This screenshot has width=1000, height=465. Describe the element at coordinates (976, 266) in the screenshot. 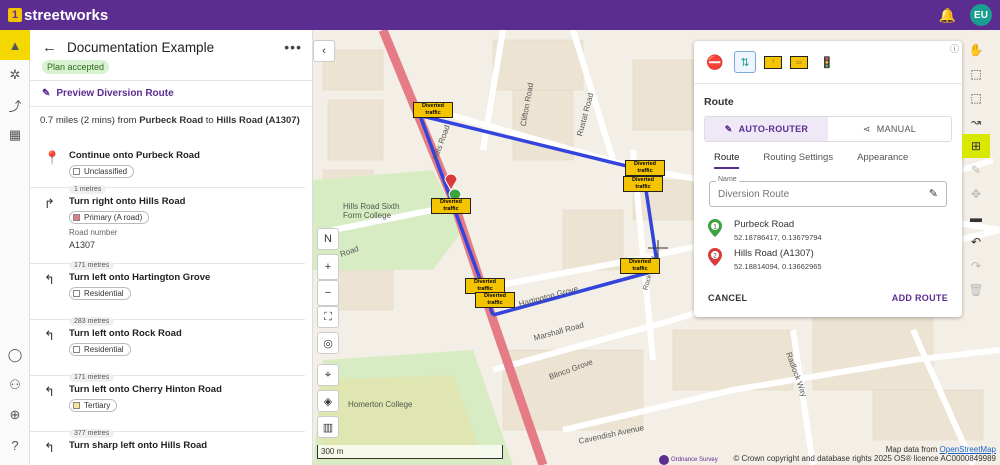

I see `redo-icon: ↷` at that location.